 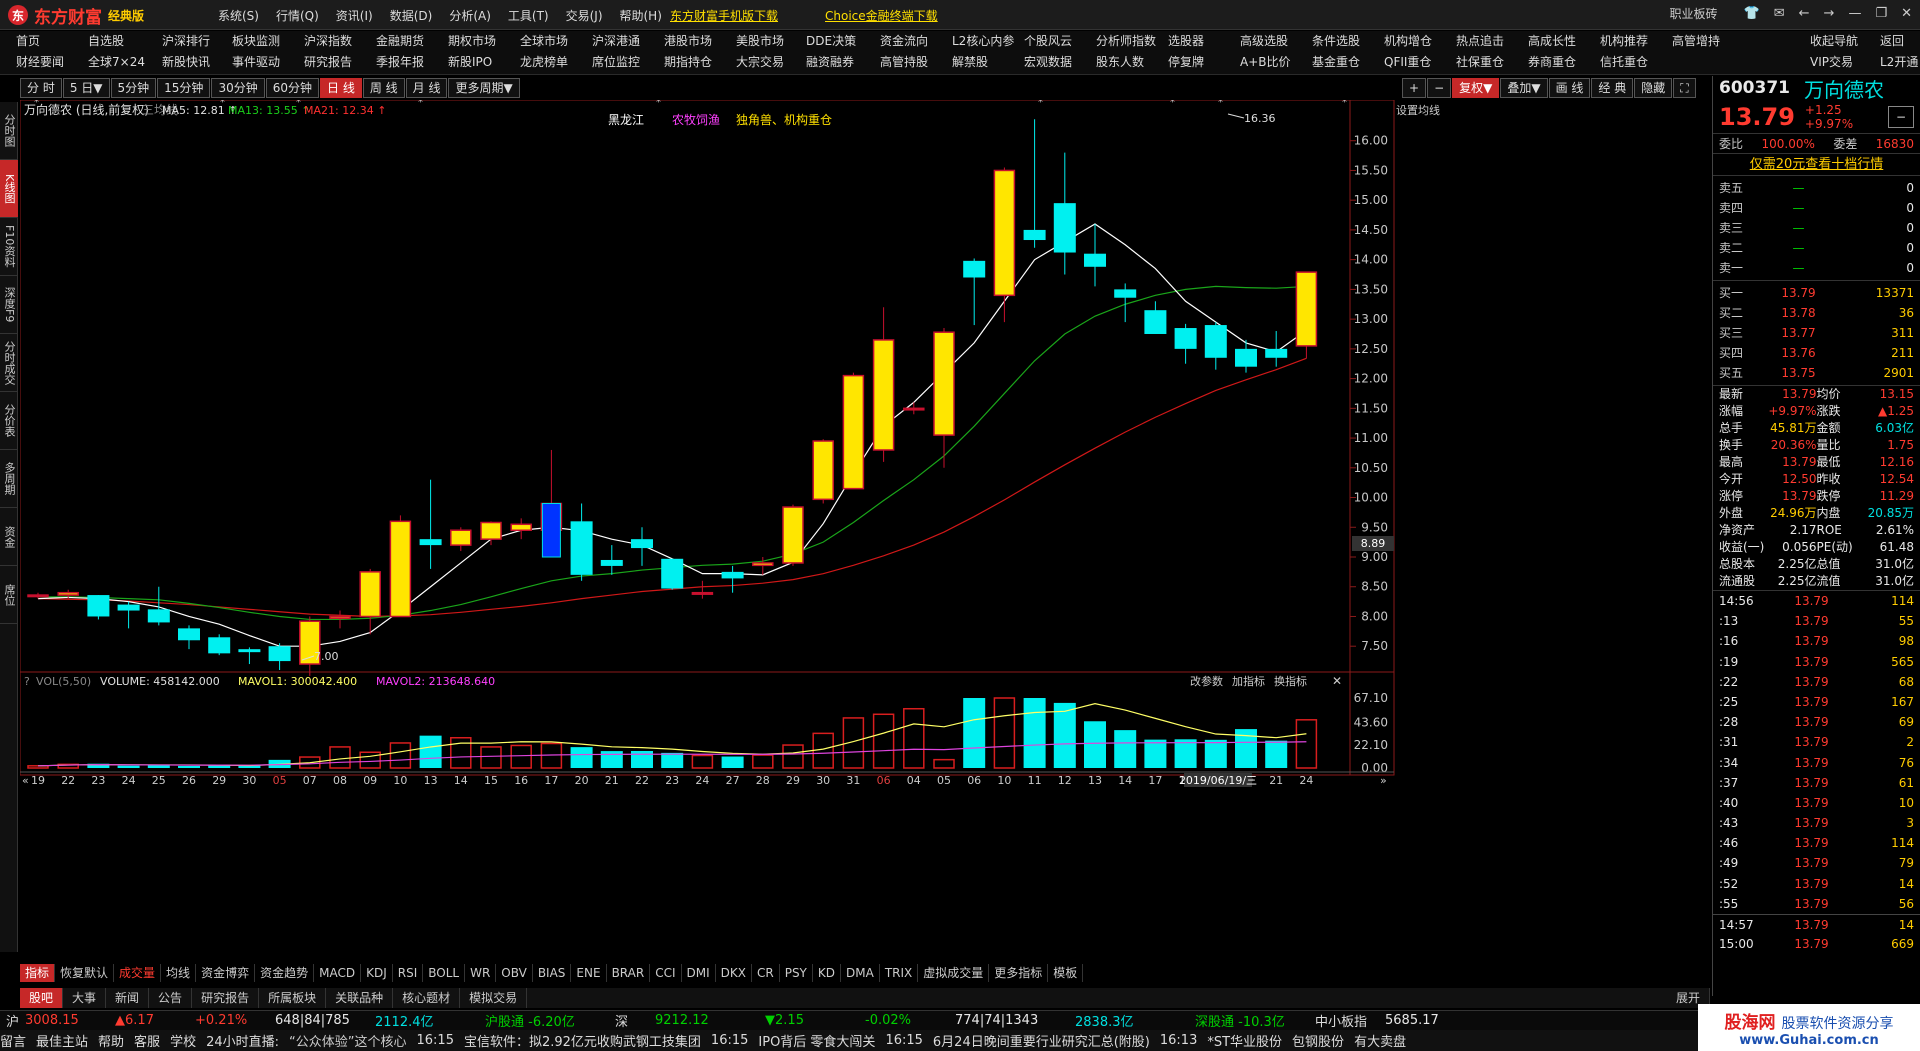 What do you see at coordinates (584, 15) in the screenshot?
I see `menu-item: 交易(J)` at bounding box center [584, 15].